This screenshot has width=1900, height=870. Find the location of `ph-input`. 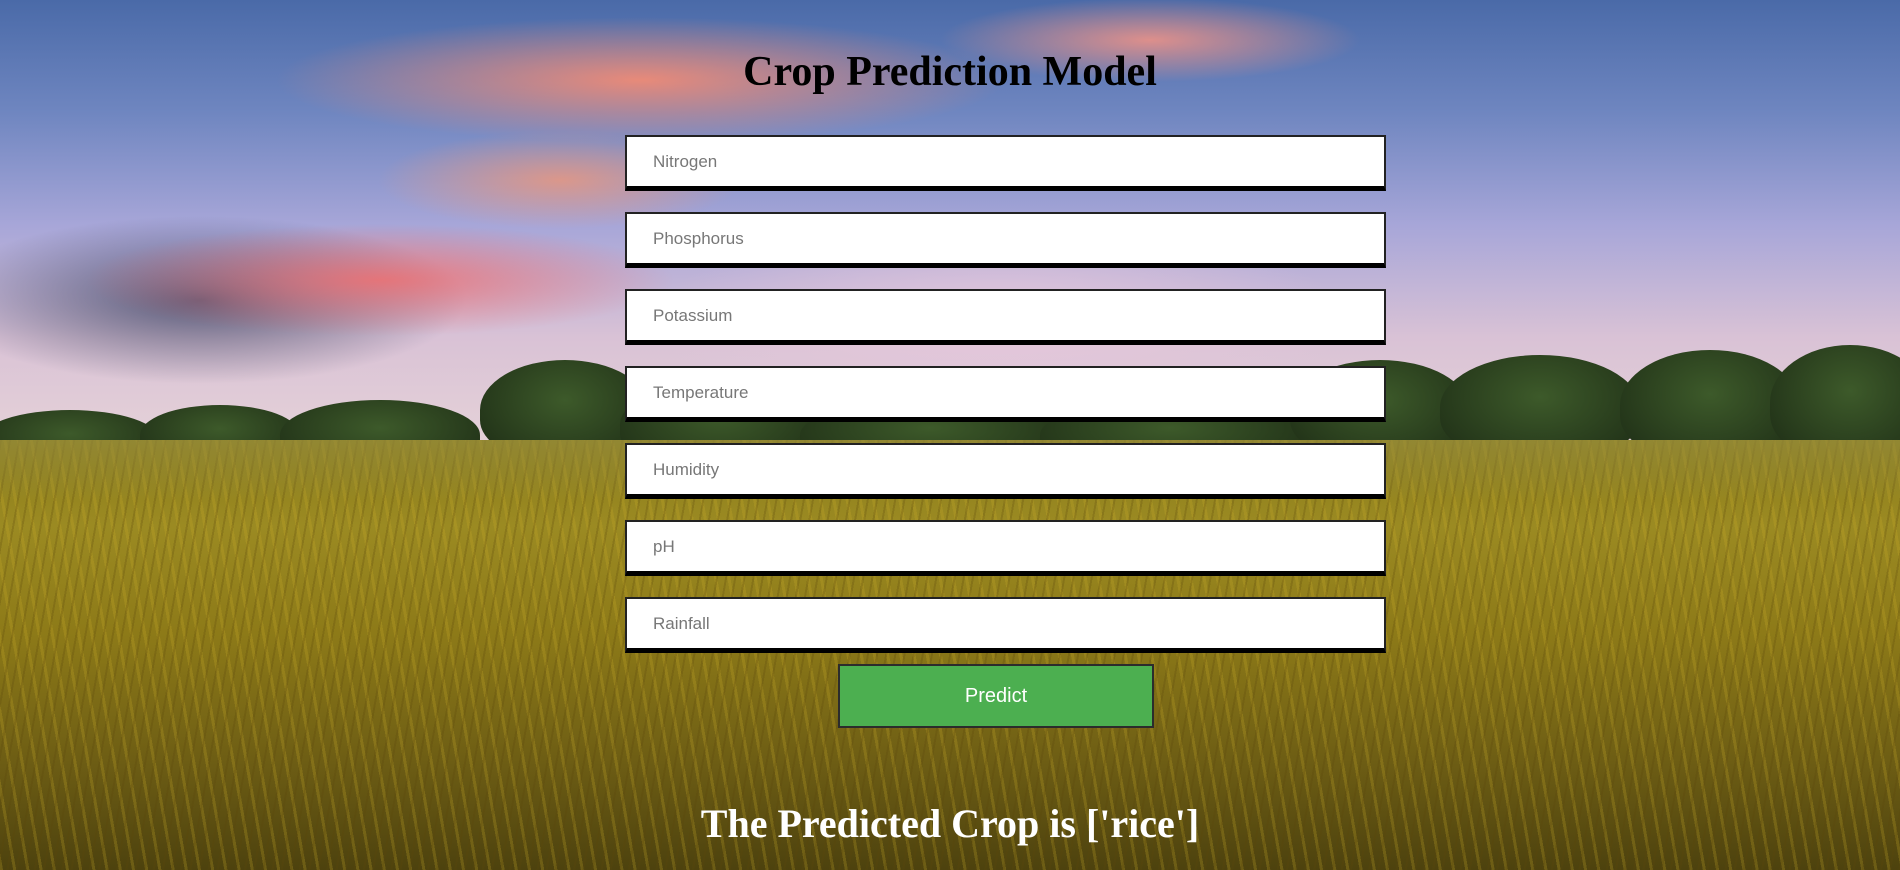

ph-input is located at coordinates (1005, 548).